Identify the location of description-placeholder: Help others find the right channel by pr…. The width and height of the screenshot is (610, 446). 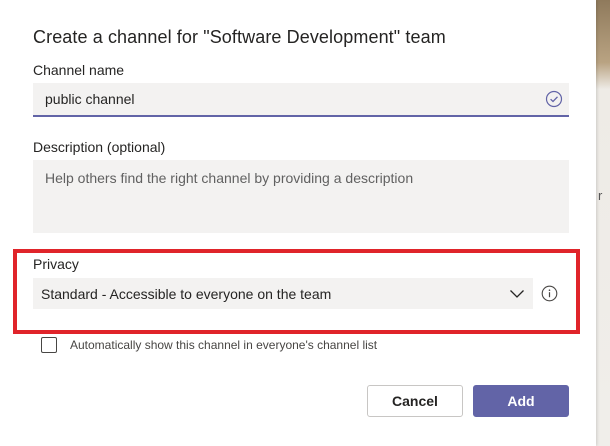
(229, 178).